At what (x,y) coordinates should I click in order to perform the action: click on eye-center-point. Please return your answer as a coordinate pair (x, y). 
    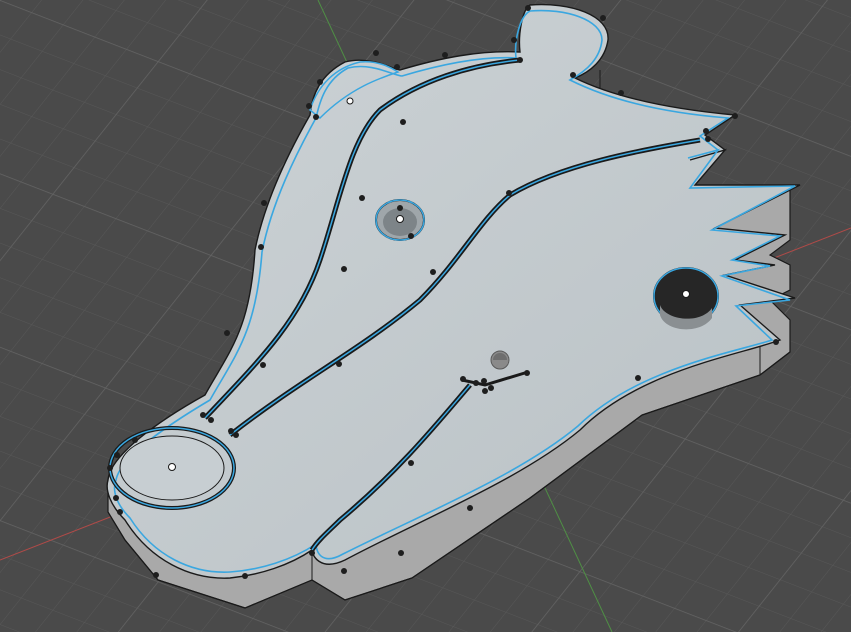
    Looking at the image, I should click on (400, 219).